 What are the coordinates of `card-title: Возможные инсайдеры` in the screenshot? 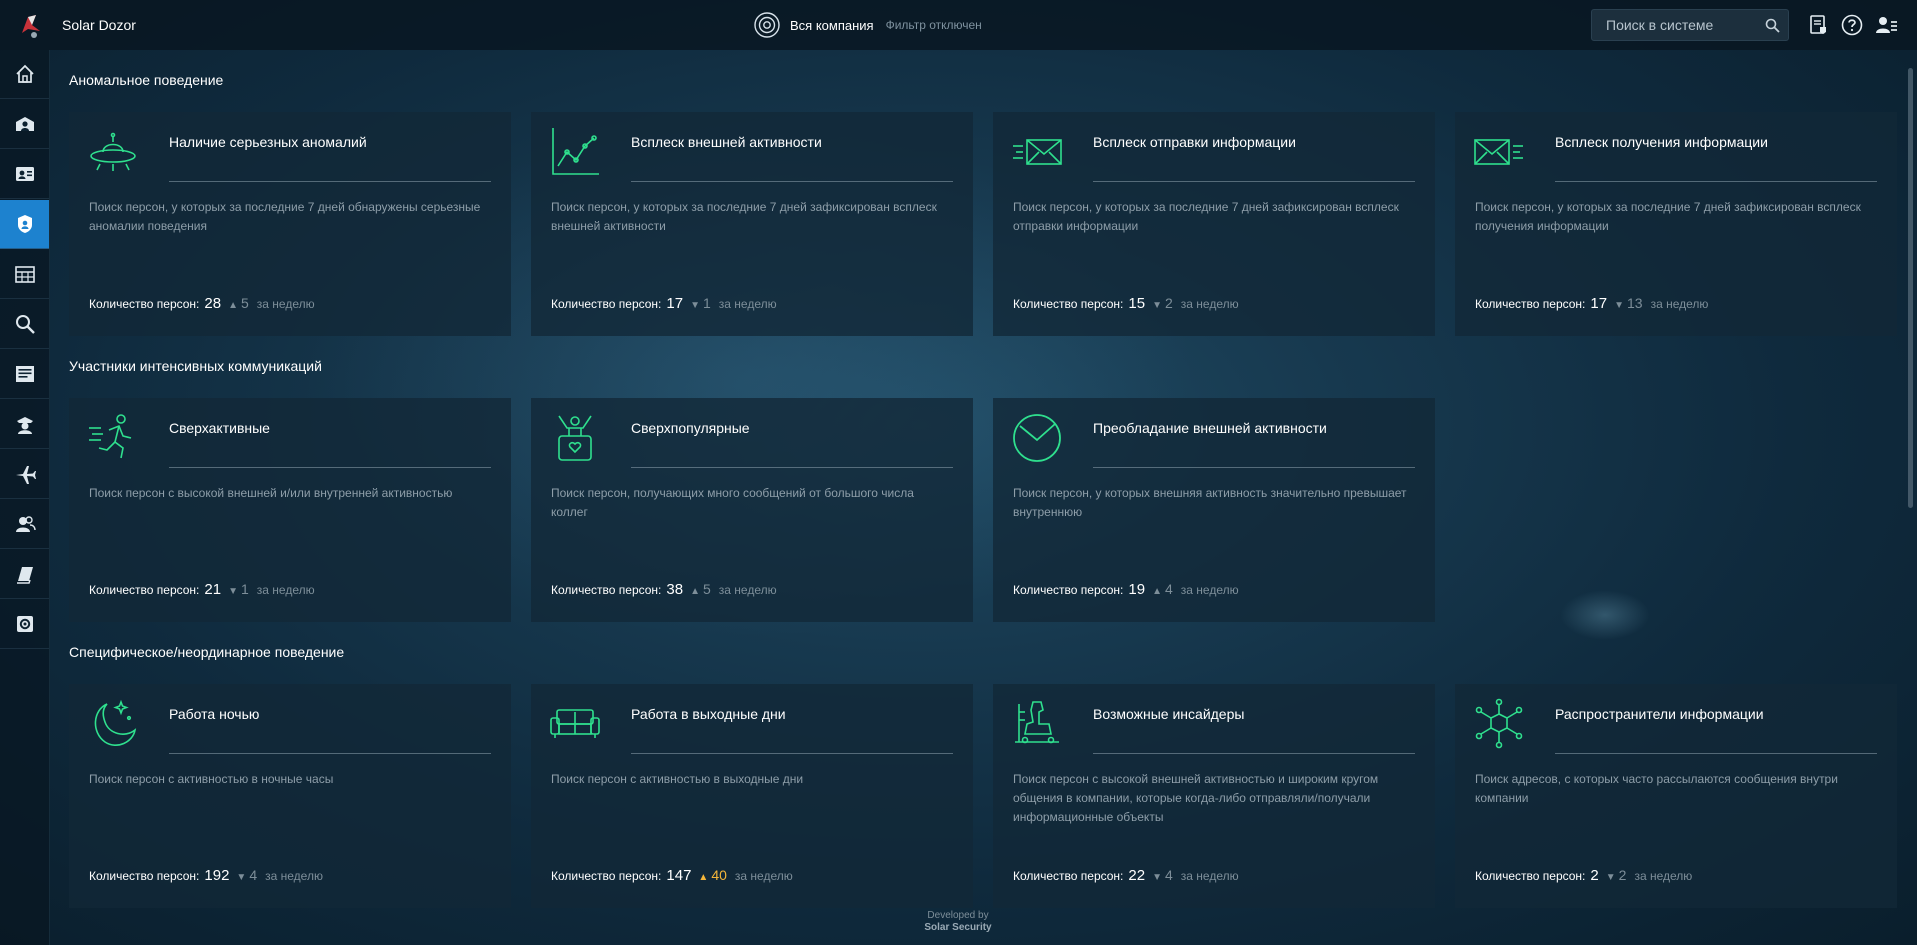 It's located at (1169, 714).